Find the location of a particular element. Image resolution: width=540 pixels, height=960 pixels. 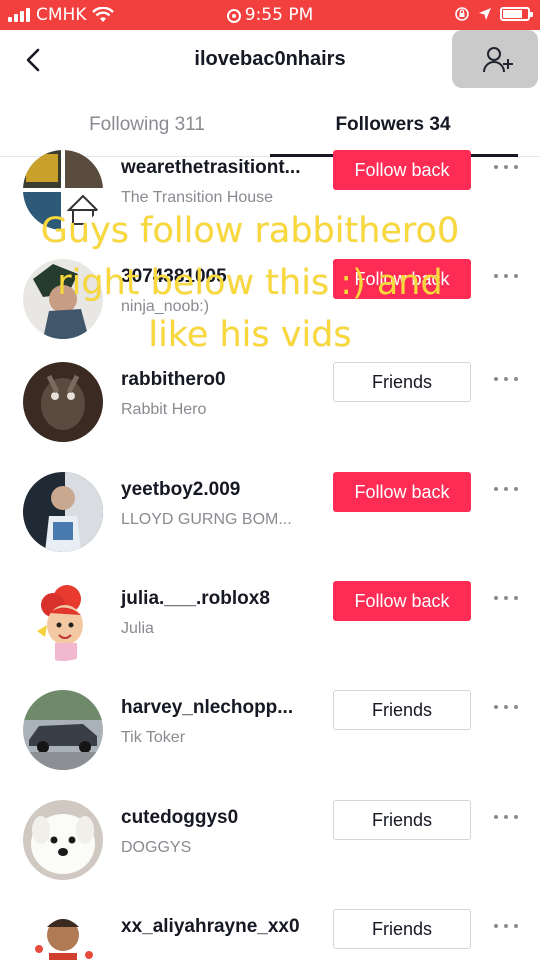

list-item: julia.___.roblox8 Julia Follow back is located at coordinates (270, 622).